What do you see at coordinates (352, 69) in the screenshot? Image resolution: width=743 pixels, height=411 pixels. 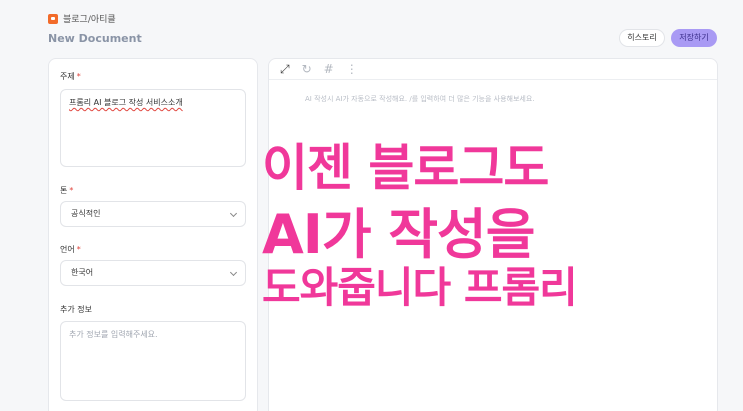 I see `more-vertical-icon: ⋮` at bounding box center [352, 69].